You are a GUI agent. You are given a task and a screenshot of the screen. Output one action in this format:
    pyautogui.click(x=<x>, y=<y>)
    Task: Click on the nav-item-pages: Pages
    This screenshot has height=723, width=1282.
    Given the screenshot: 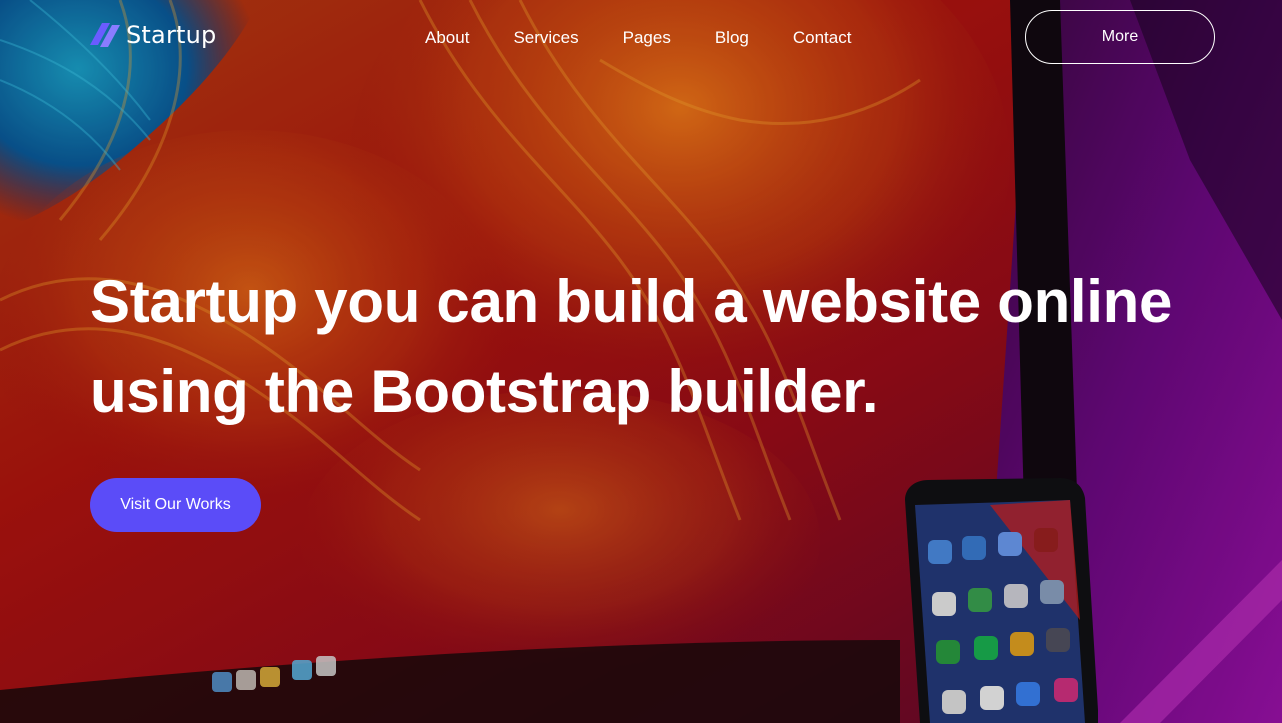 What is the action you would take?
    pyautogui.click(x=647, y=38)
    